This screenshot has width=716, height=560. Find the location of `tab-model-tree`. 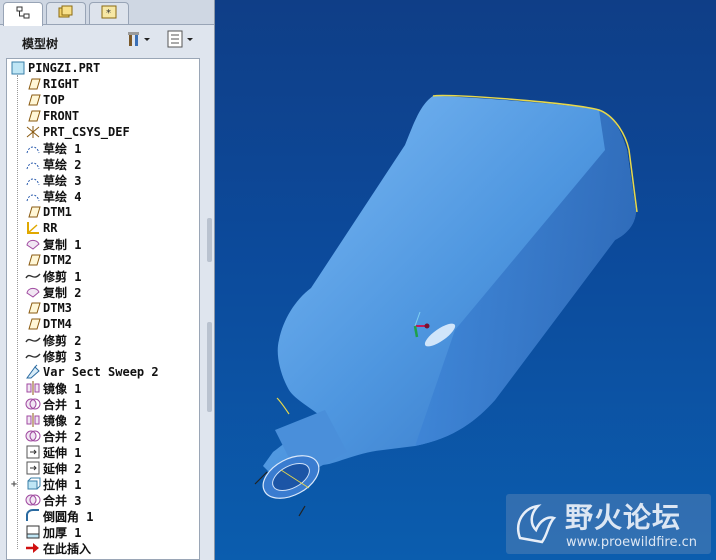

tab-model-tree is located at coordinates (23, 14).